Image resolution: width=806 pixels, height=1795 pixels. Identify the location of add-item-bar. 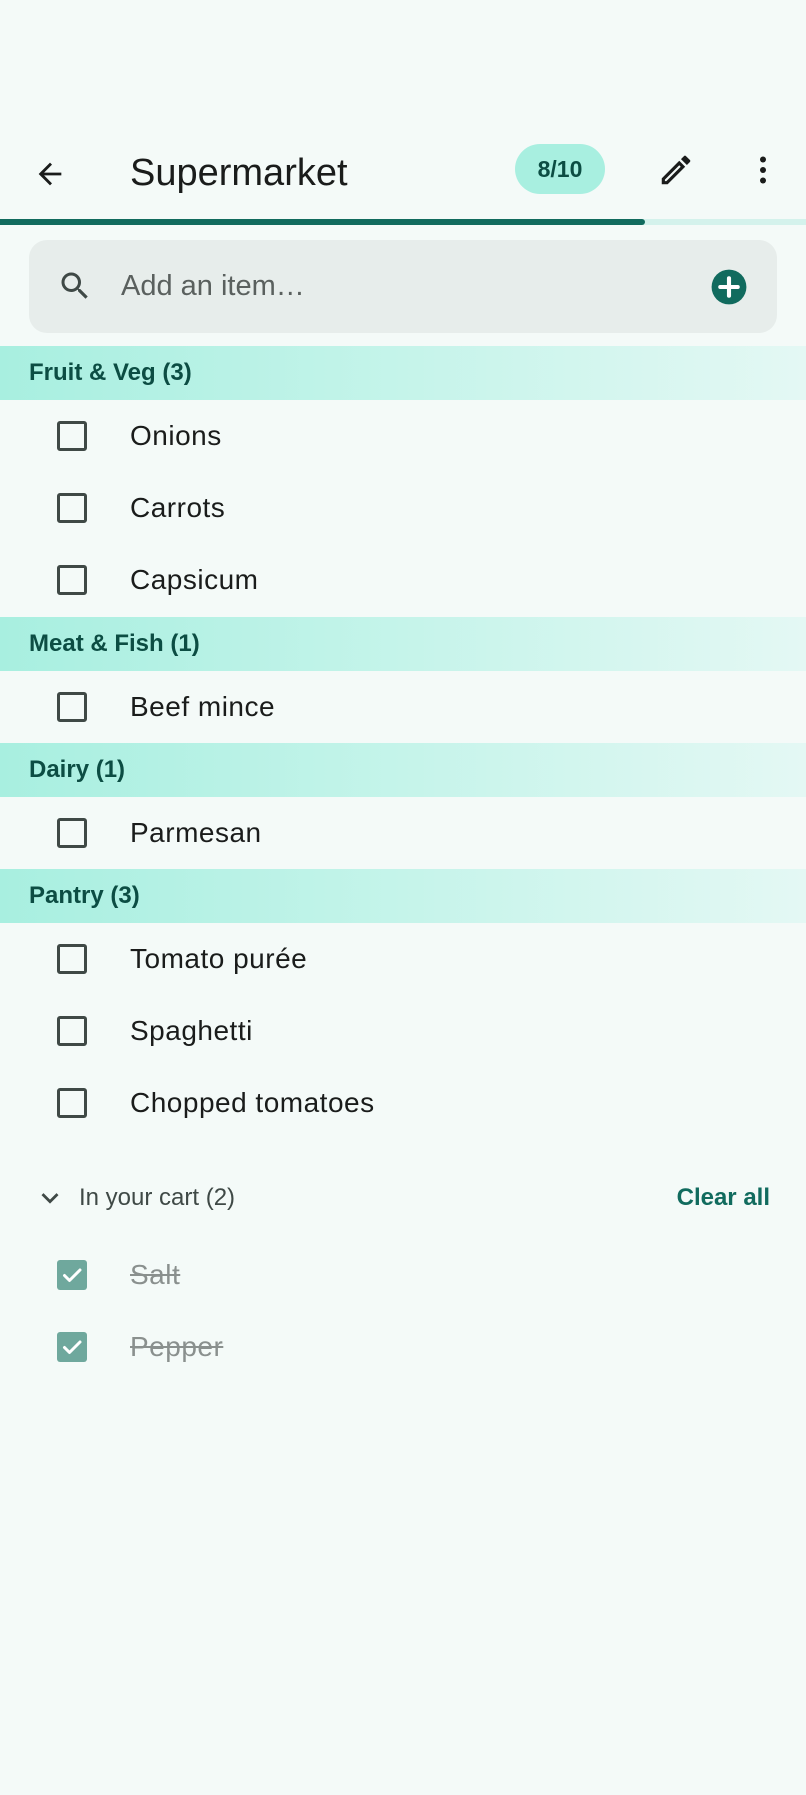
(403, 286).